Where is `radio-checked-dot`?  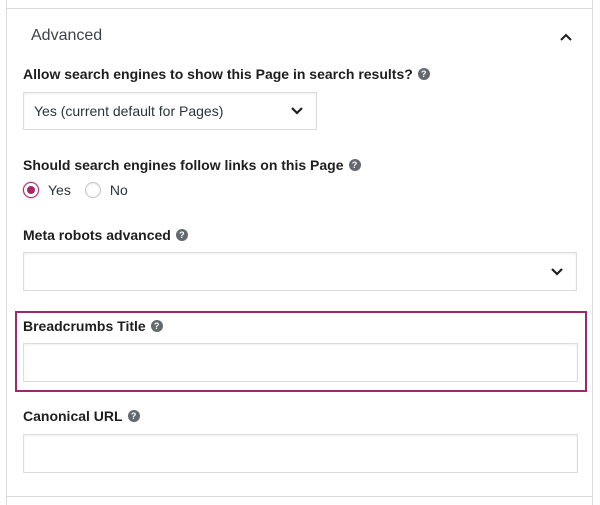 radio-checked-dot is located at coordinates (31, 190).